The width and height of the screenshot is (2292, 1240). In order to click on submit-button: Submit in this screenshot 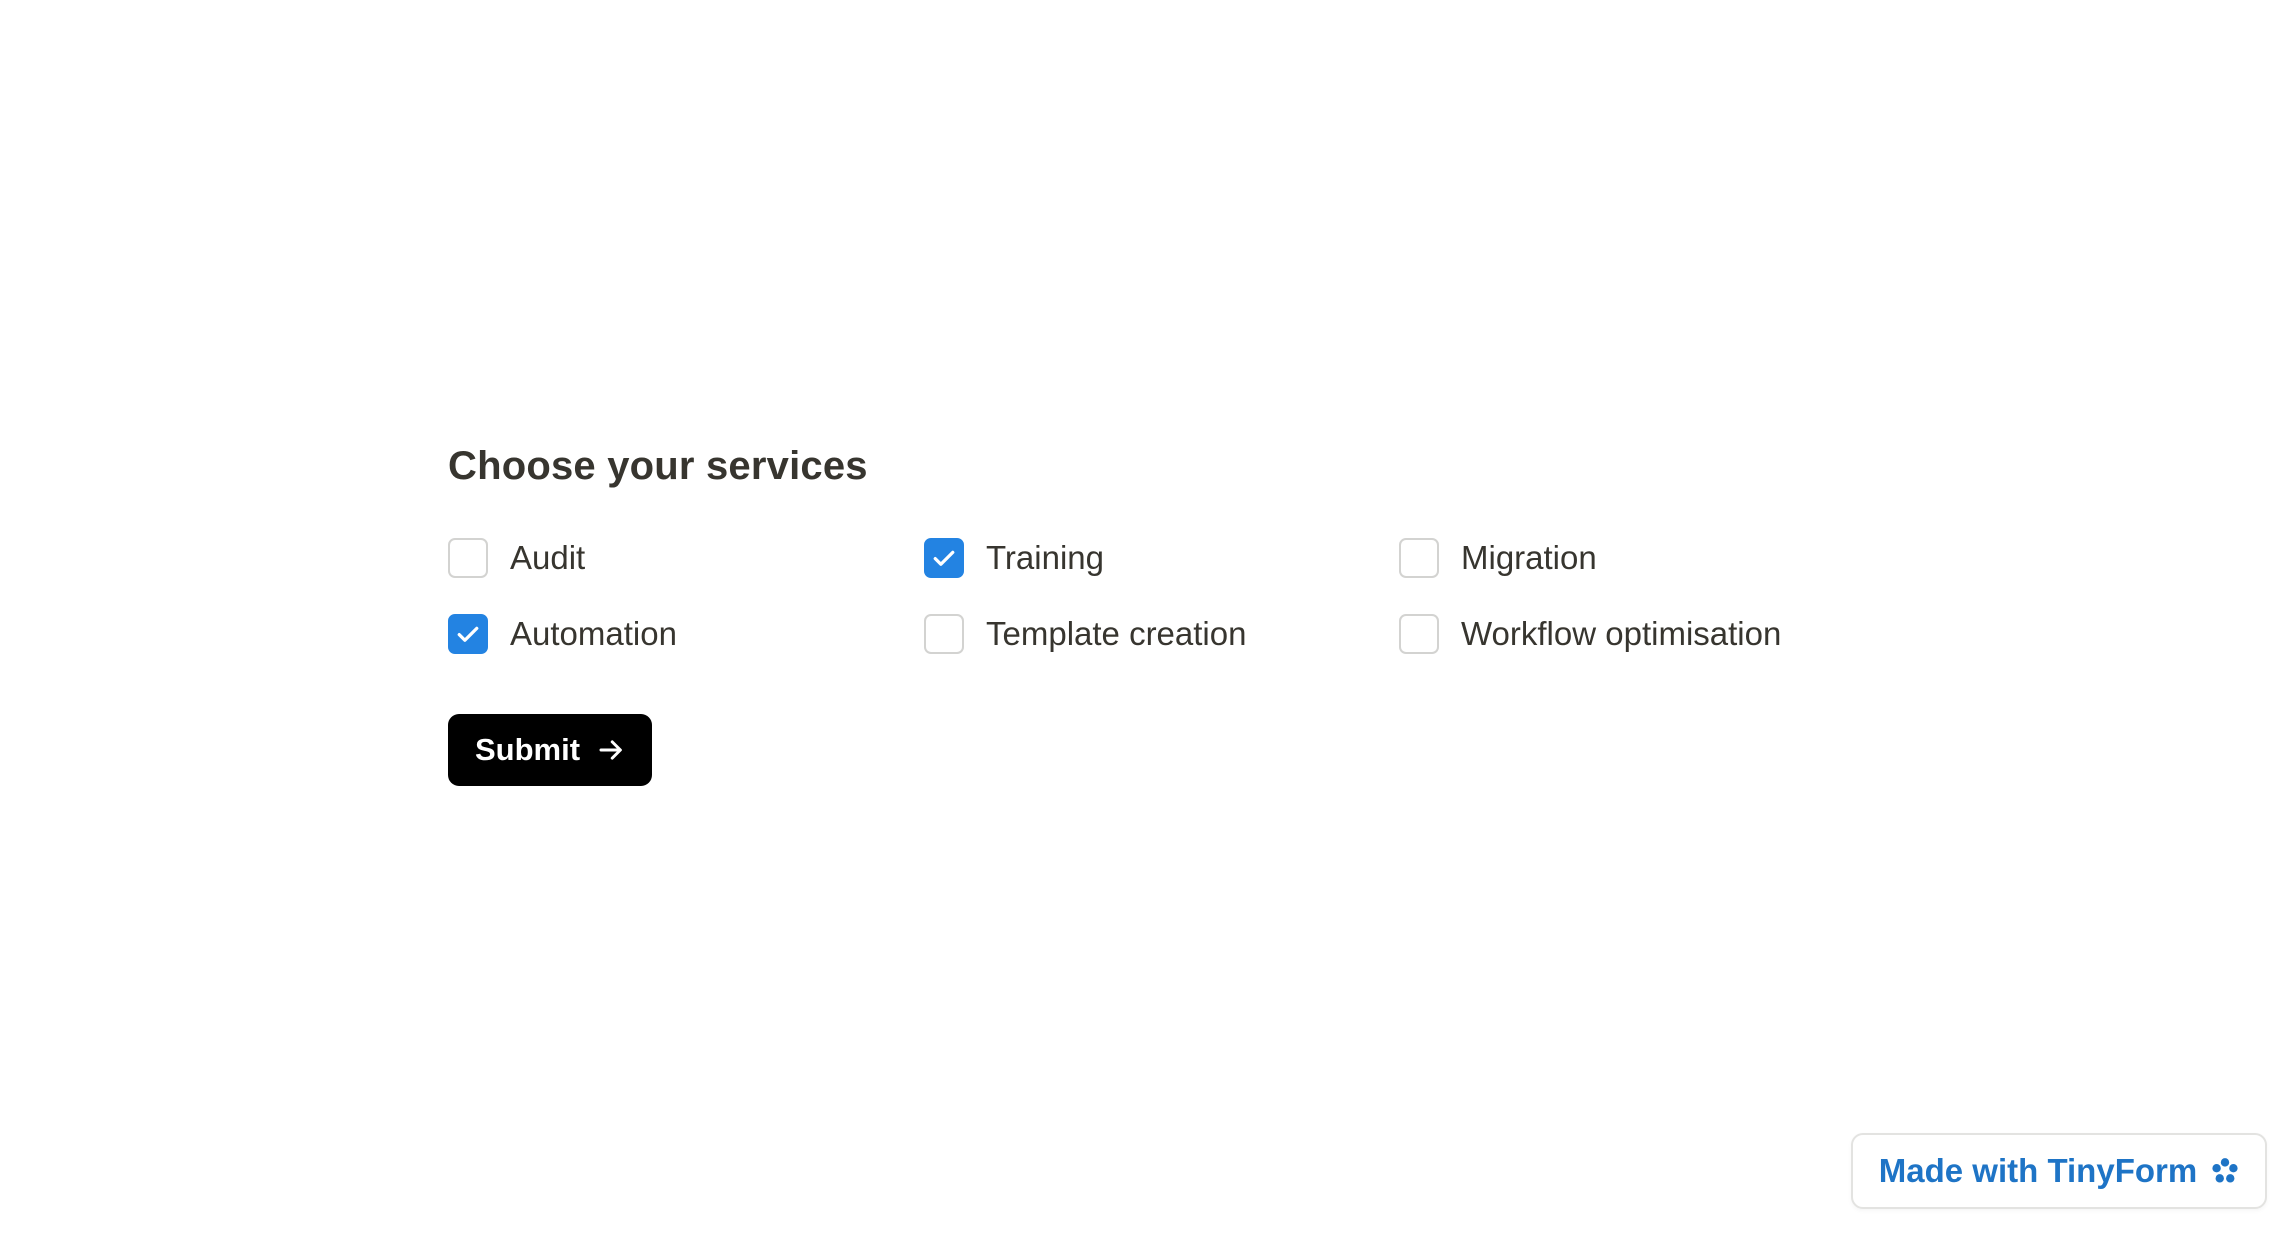, I will do `click(550, 750)`.